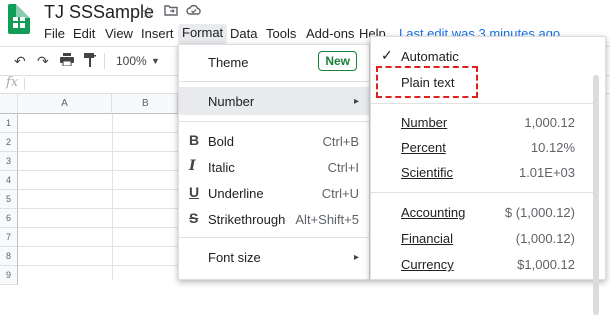 The width and height of the screenshot is (610, 315). What do you see at coordinates (274, 257) in the screenshot?
I see `menu-item-font-size: Font size ▸` at bounding box center [274, 257].